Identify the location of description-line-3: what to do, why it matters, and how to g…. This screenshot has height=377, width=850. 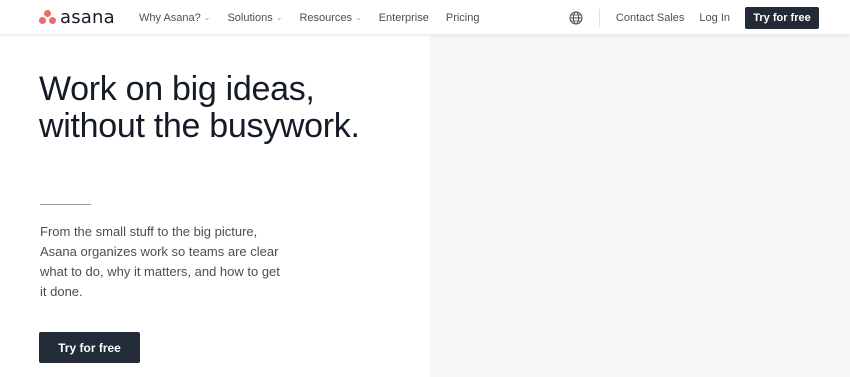
(160, 271).